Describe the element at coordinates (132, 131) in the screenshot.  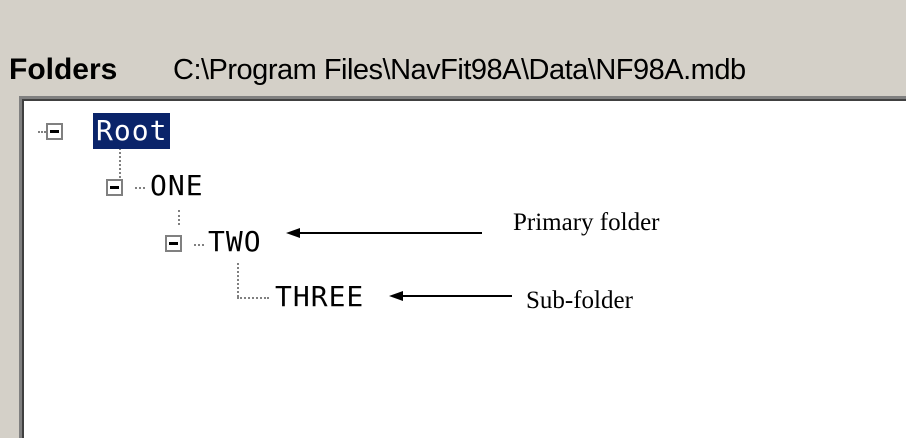
I see `tree-node-label: Root` at that location.